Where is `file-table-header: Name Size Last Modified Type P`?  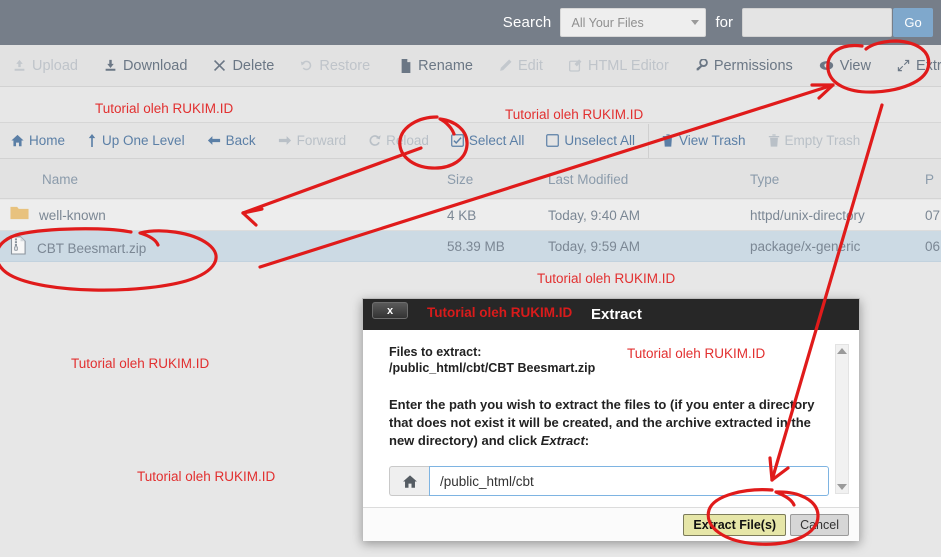 file-table-header: Name Size Last Modified Type P is located at coordinates (470, 179).